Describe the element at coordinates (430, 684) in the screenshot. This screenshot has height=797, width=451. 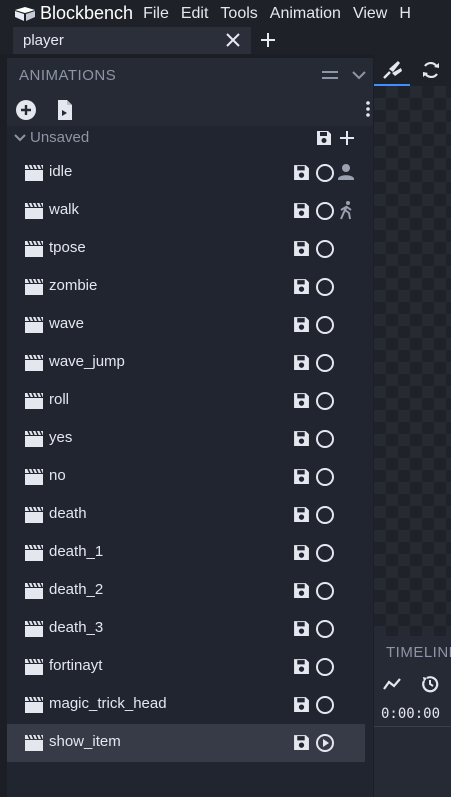
I see `timer-icon` at that location.